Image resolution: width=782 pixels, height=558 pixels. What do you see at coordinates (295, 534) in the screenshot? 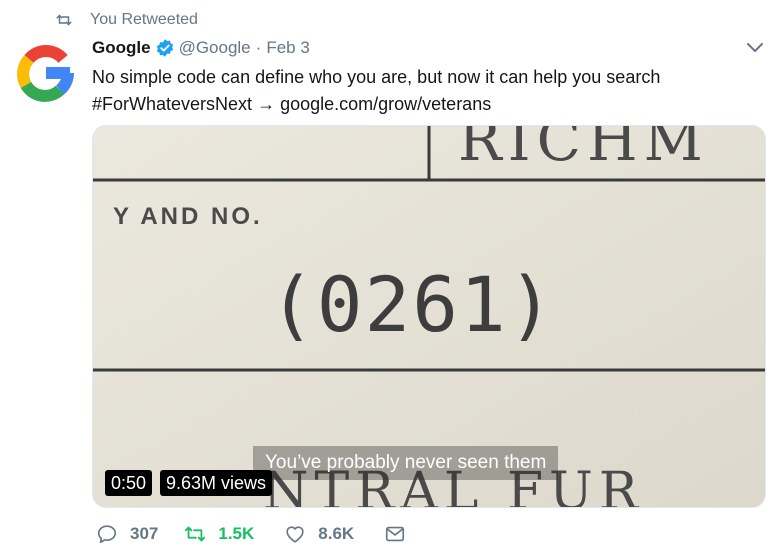
I see `heart-icon` at bounding box center [295, 534].